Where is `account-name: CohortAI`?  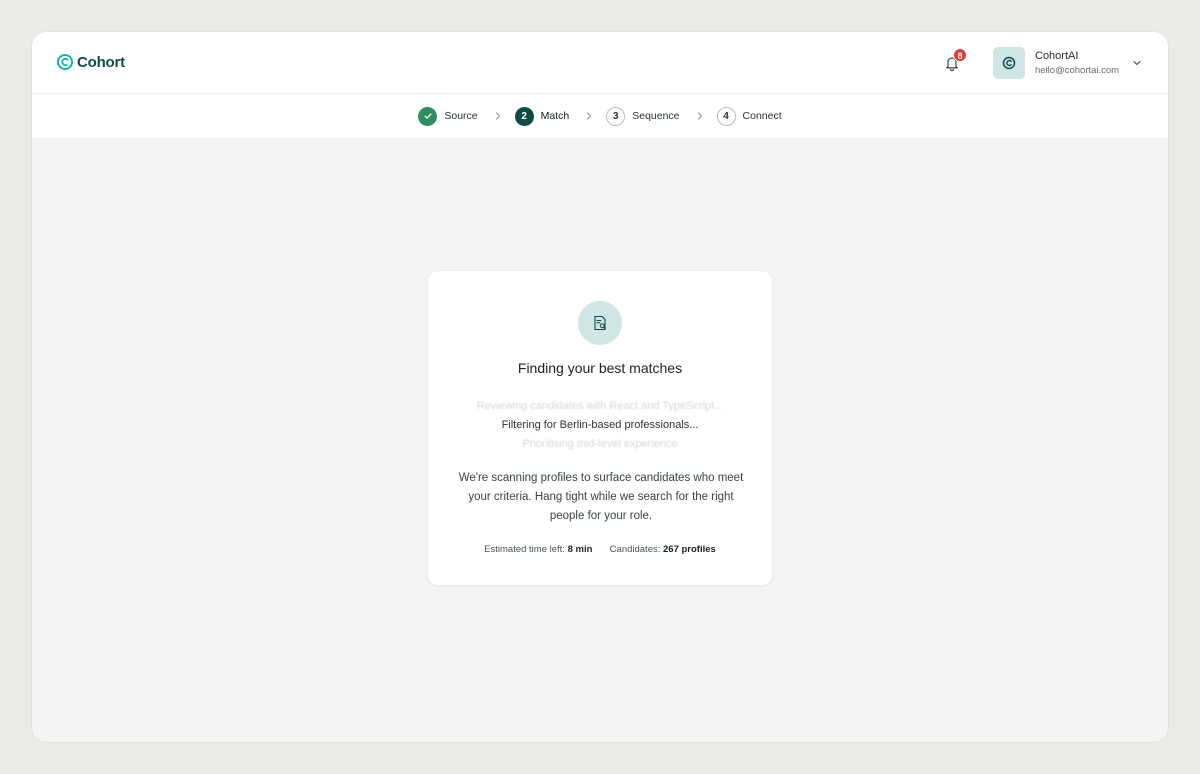 account-name: CohortAI is located at coordinates (1057, 55).